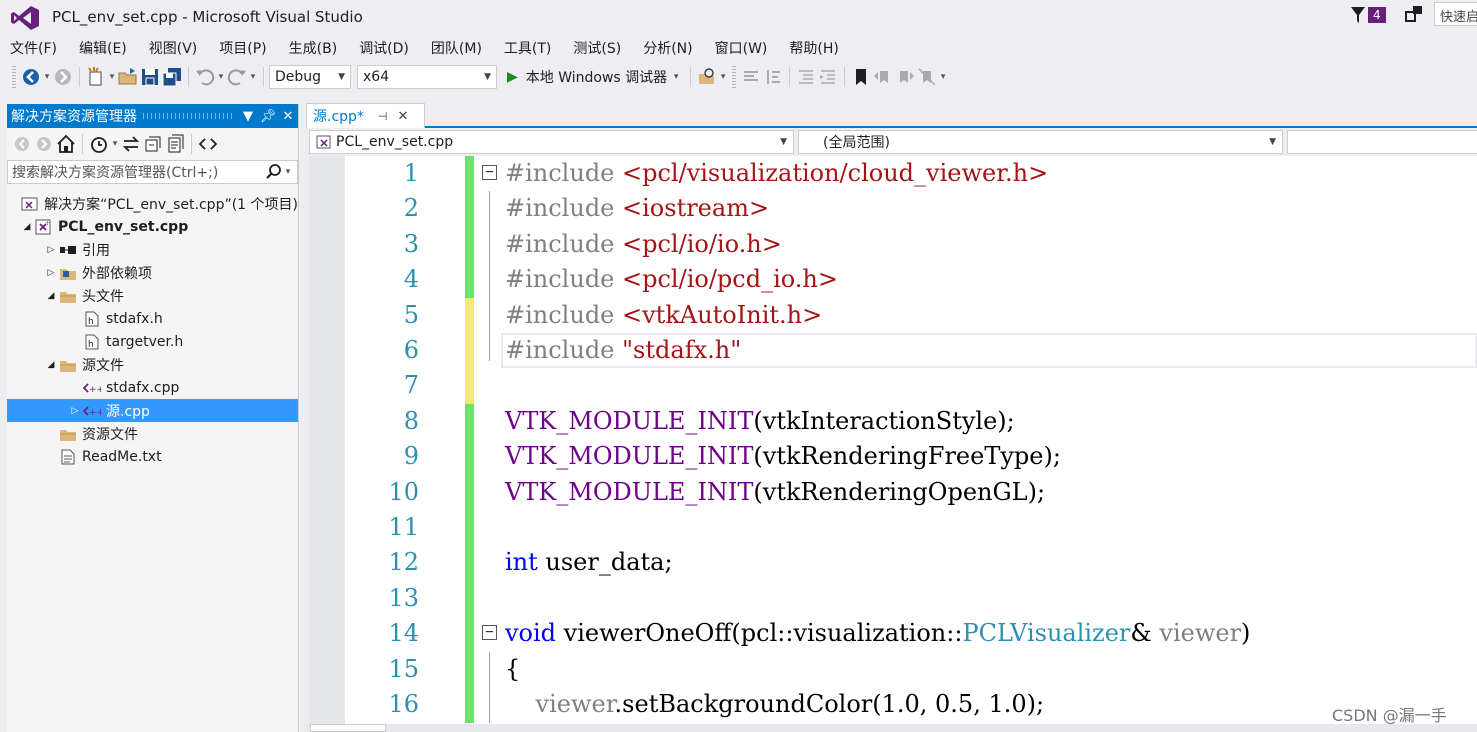 This screenshot has height=732, width=1477. I want to click on code-line: 3 #include <pcl/io/io.h>, so click(893, 244).